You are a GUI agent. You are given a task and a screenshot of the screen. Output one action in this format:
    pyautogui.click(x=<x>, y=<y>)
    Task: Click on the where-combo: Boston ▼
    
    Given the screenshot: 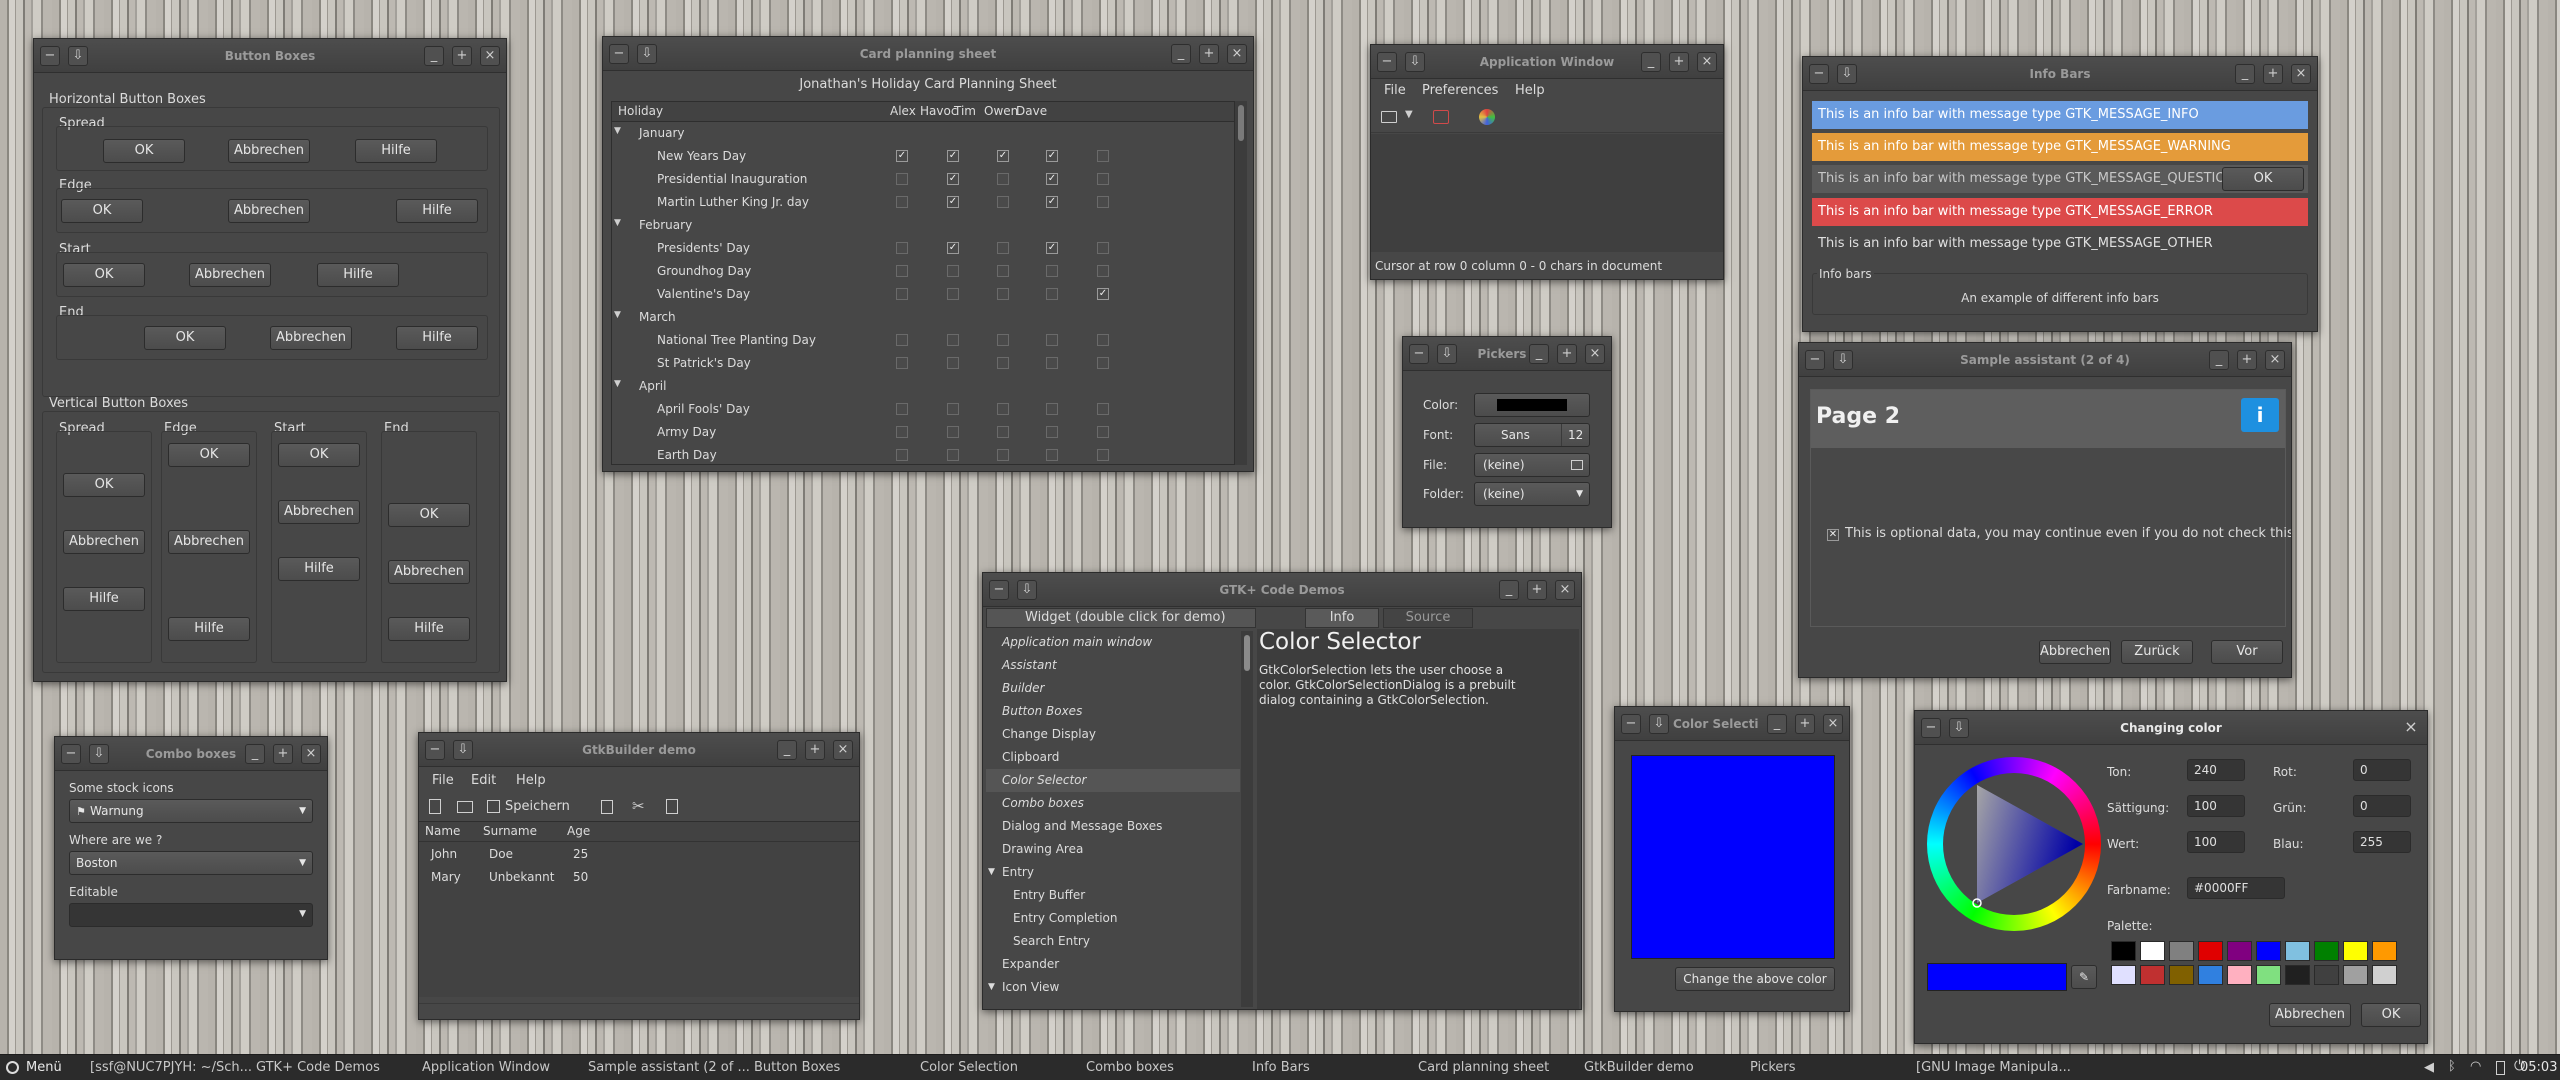 What is the action you would take?
    pyautogui.click(x=191, y=863)
    